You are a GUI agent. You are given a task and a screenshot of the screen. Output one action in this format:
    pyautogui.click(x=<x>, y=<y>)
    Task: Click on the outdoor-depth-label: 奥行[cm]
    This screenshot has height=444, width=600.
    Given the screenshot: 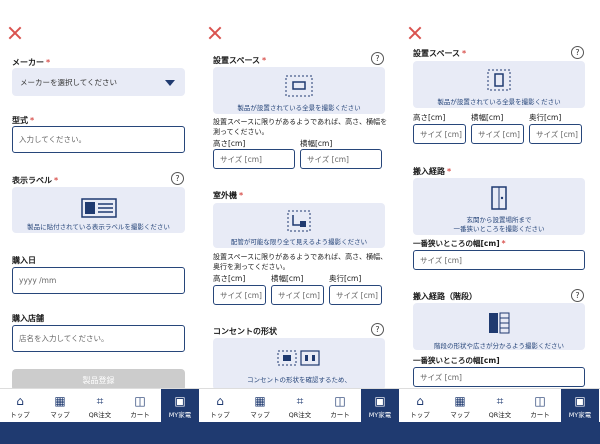 What is the action you would take?
    pyautogui.click(x=345, y=278)
    